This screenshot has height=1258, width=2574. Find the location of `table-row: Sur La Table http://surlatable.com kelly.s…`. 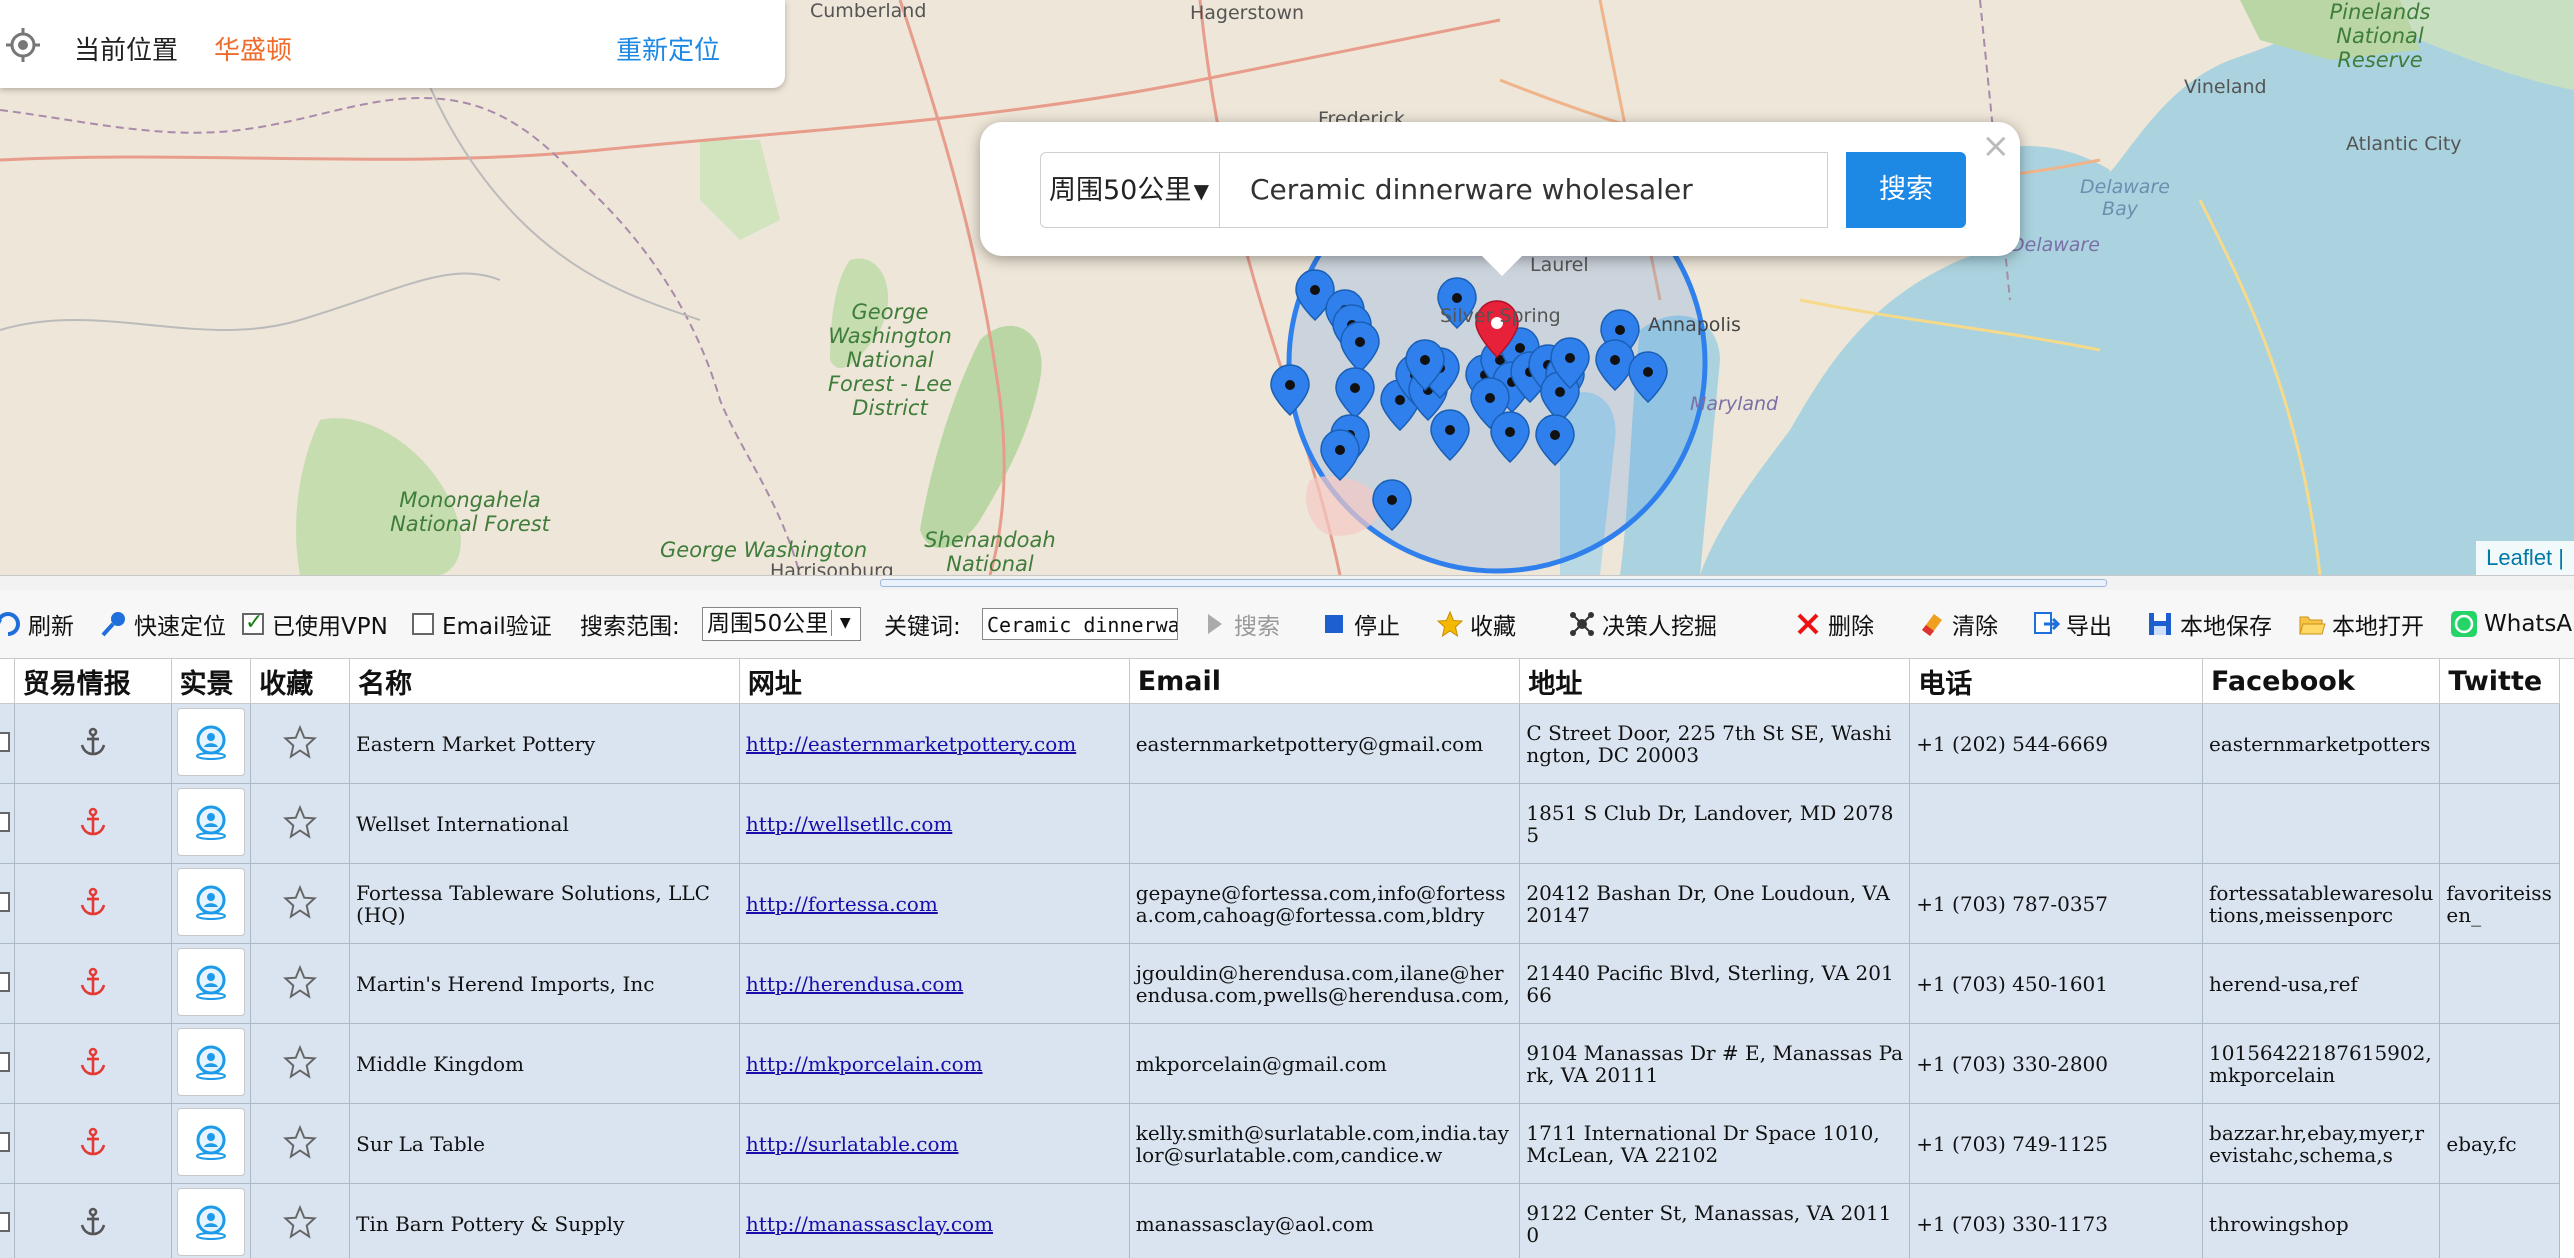

table-row: Sur La Table http://surlatable.com kelly.s… is located at coordinates (1280, 1143).